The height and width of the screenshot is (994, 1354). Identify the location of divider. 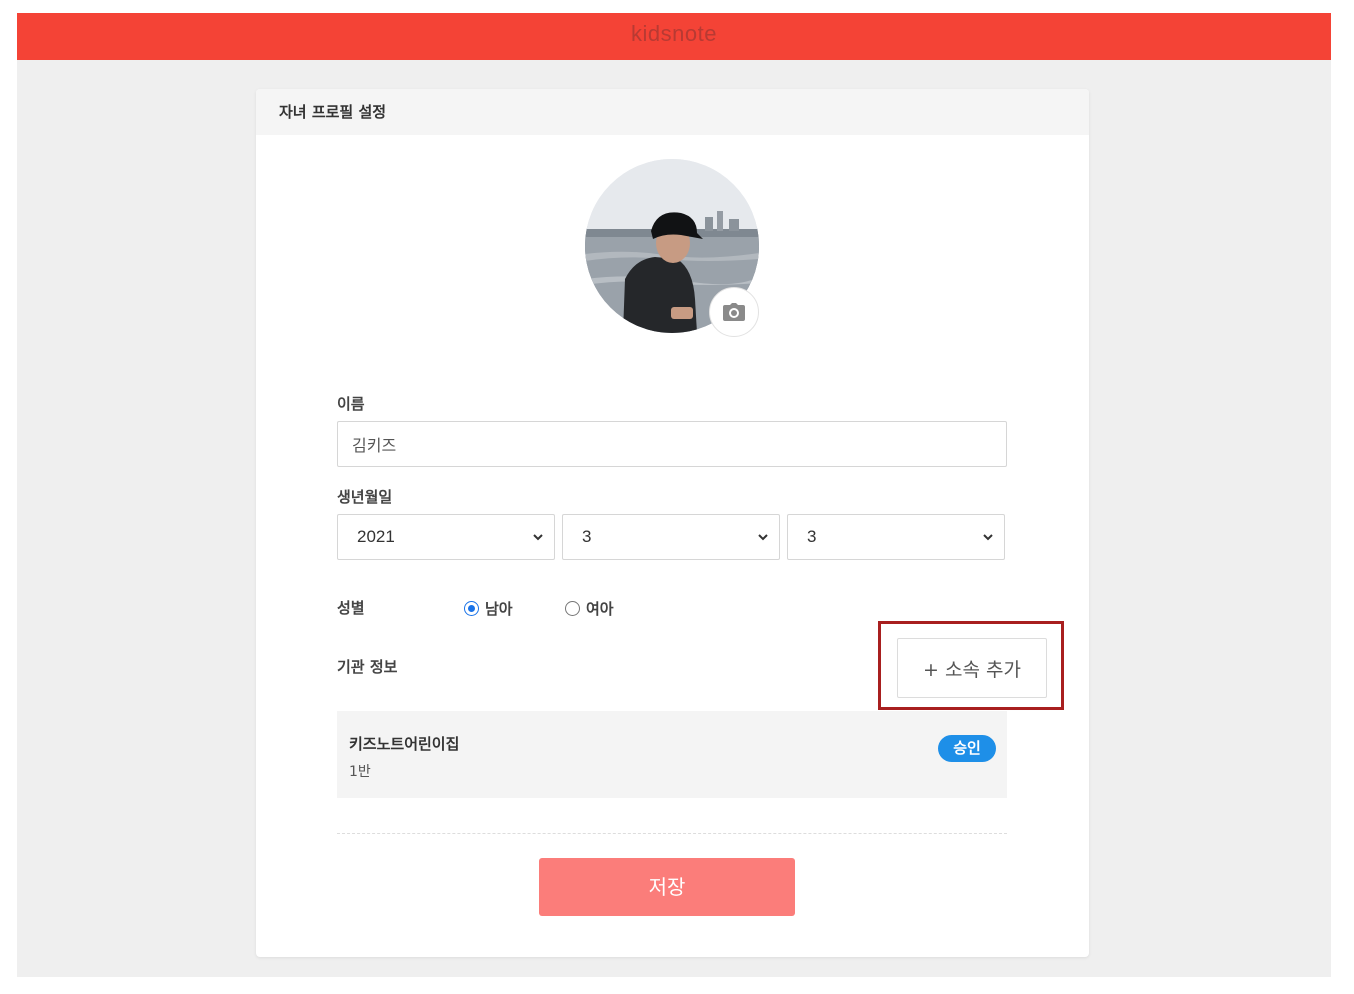
(672, 833).